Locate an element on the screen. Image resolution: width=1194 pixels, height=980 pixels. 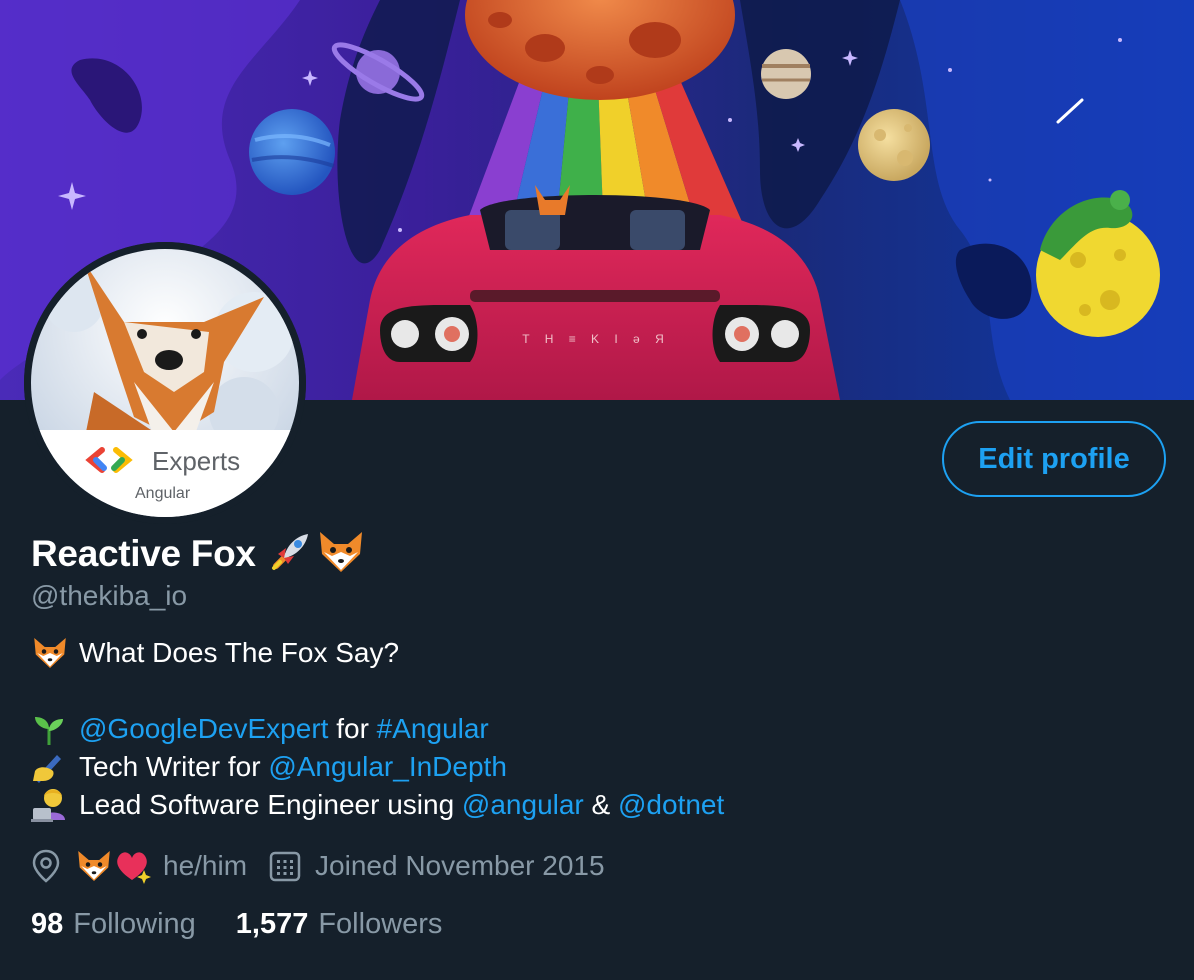
technologist-emoji-icon is located at coordinates (51, 805).